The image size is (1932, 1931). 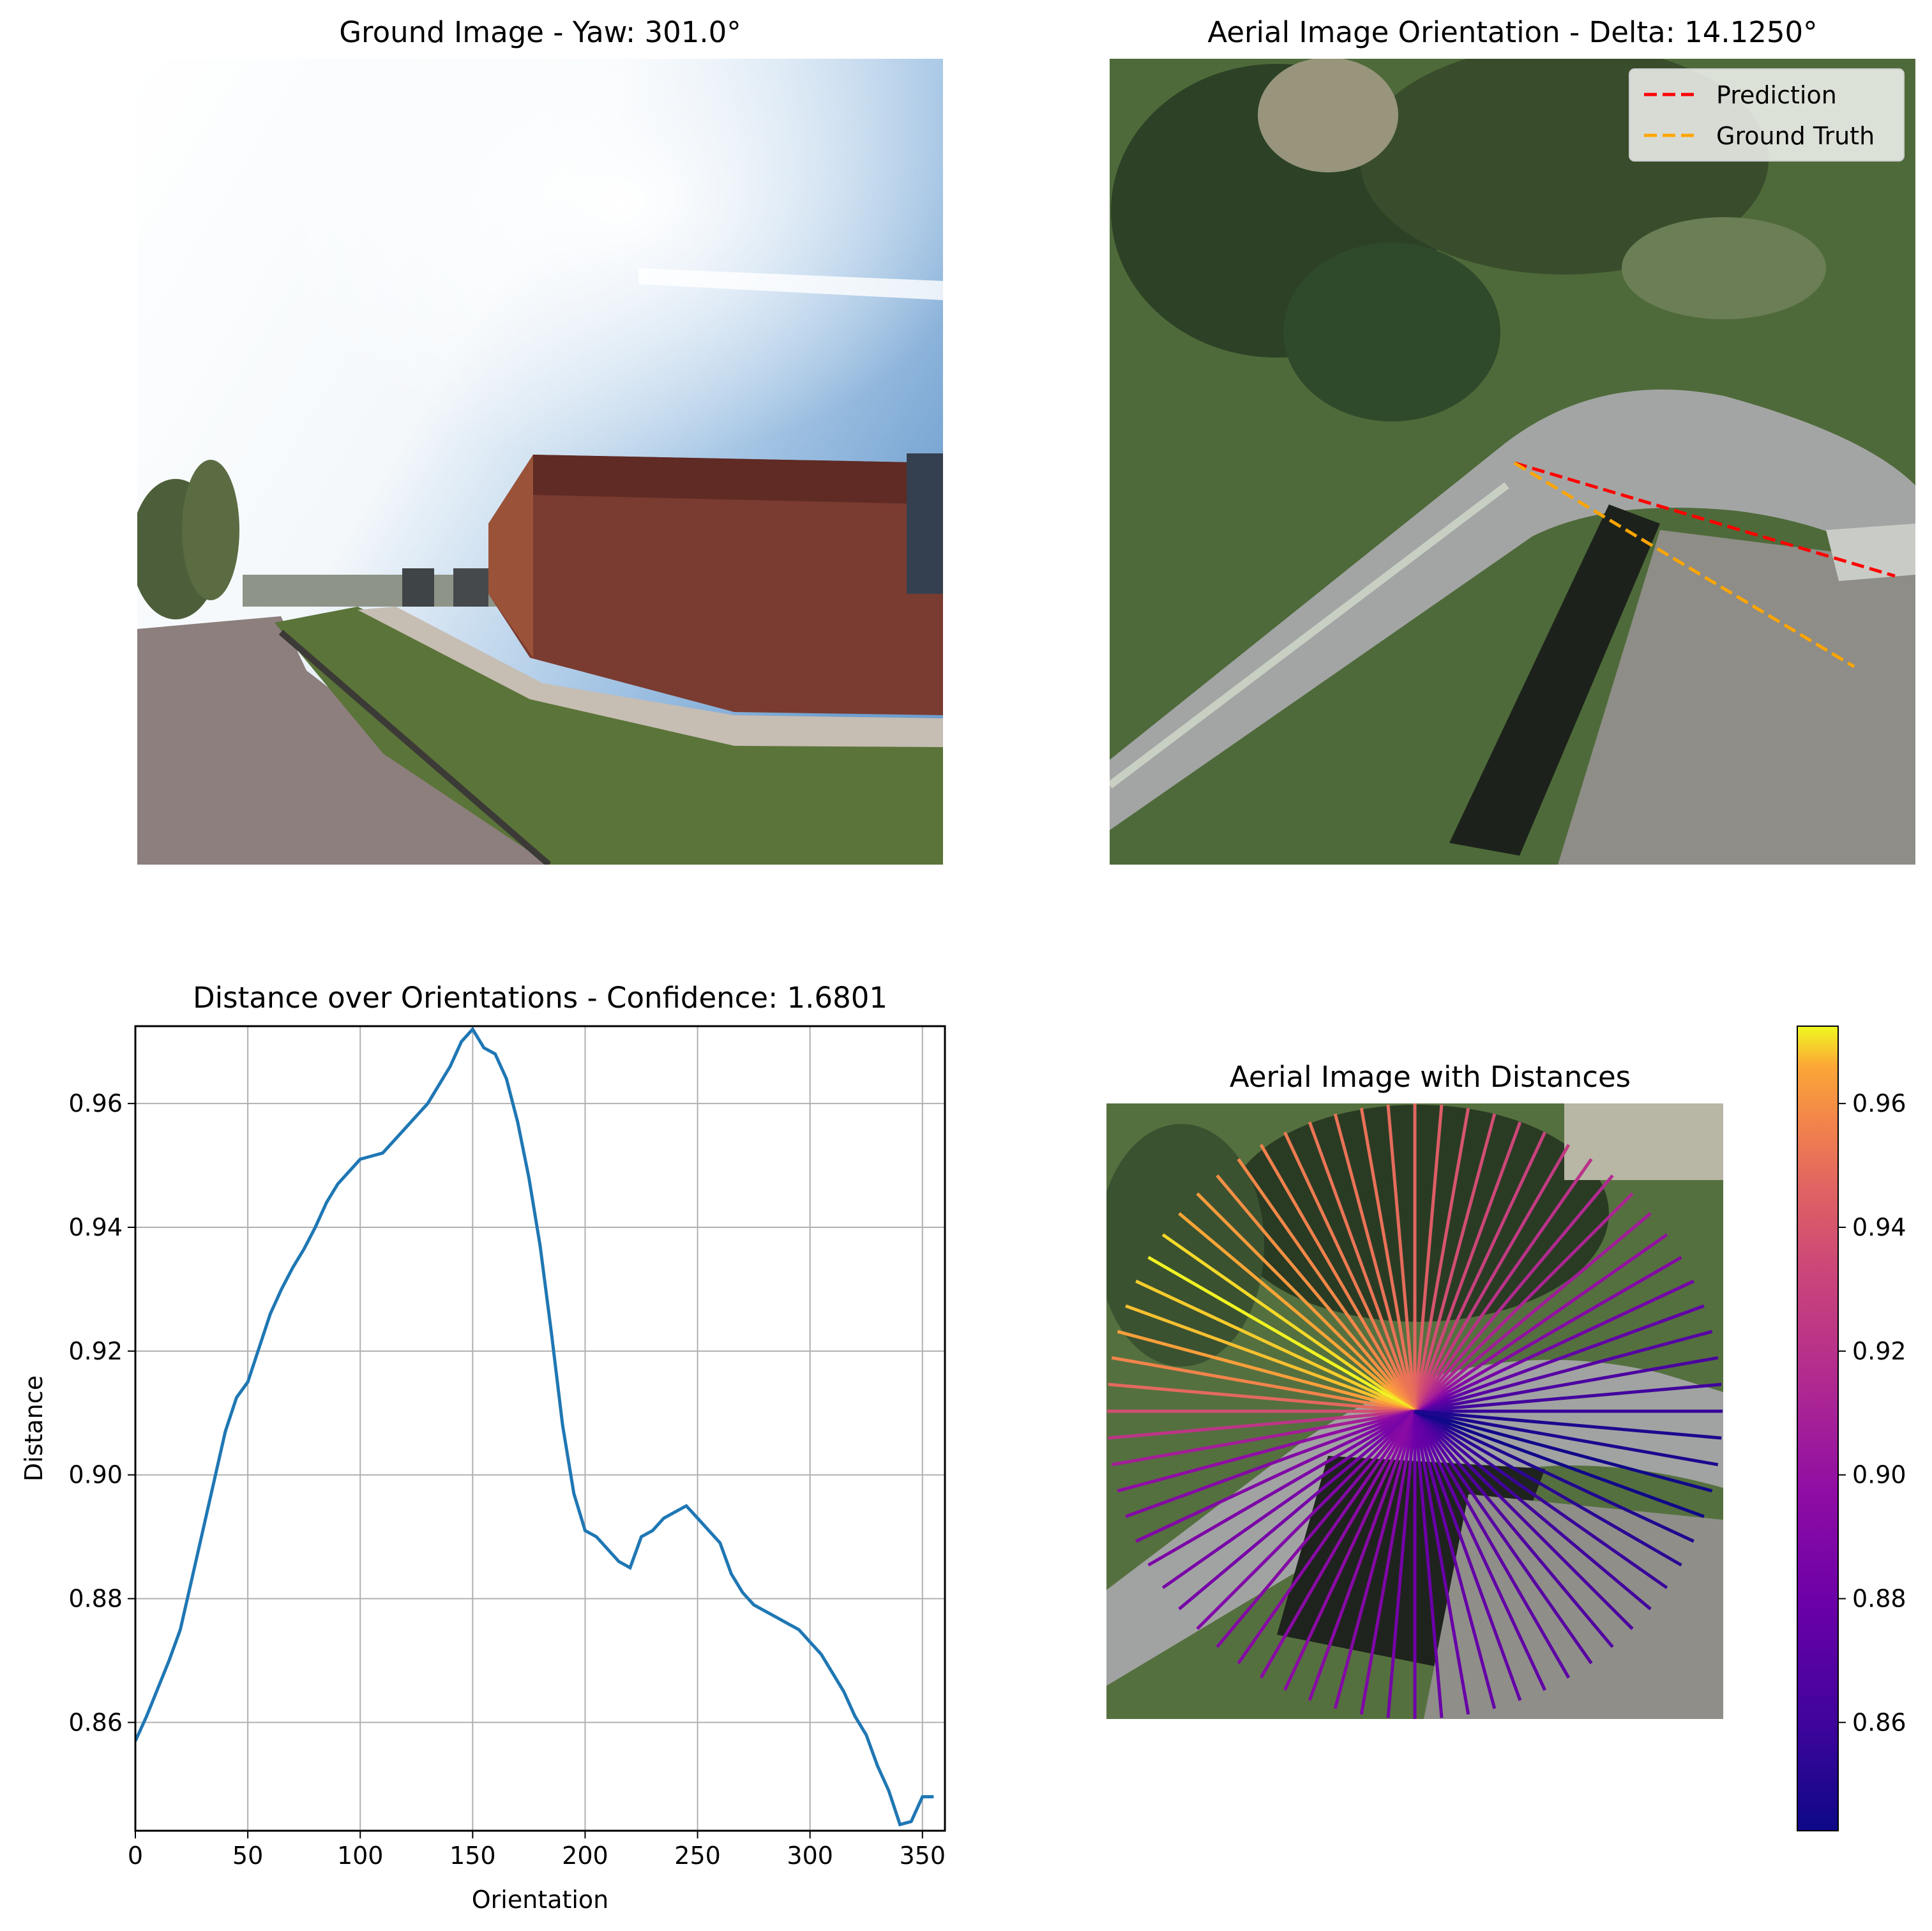 I want to click on legend-label-prediction: Prediction, so click(x=1776, y=95).